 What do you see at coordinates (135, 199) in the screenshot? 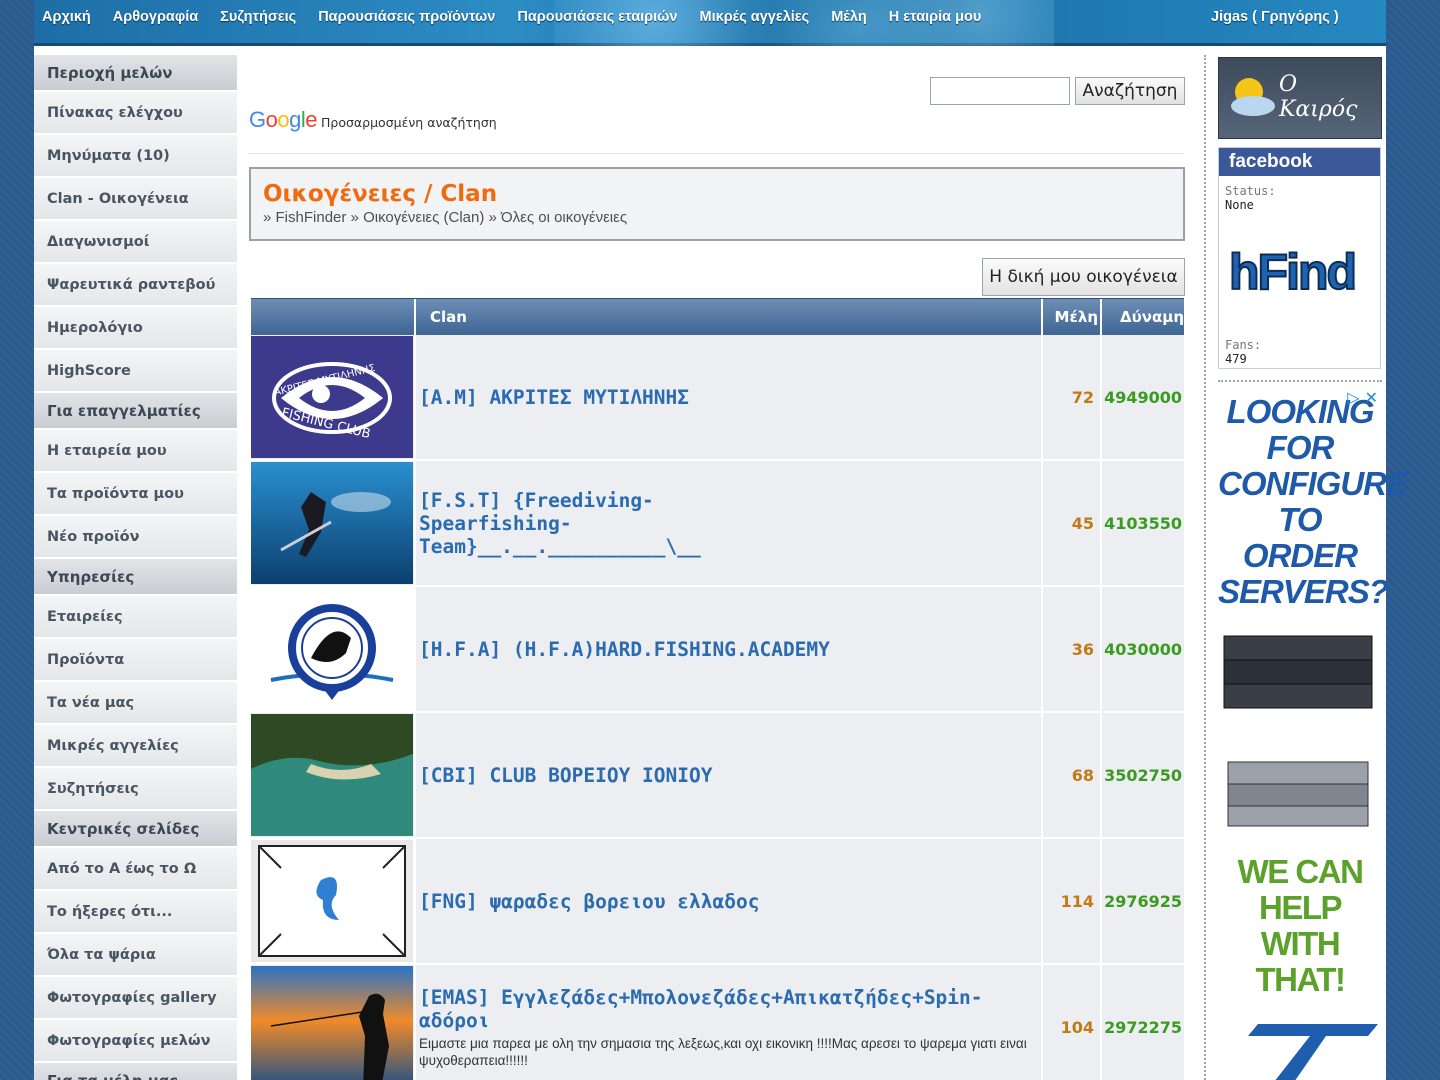
I see `sidebar-item-clan: Clan - Οικογένεια` at bounding box center [135, 199].